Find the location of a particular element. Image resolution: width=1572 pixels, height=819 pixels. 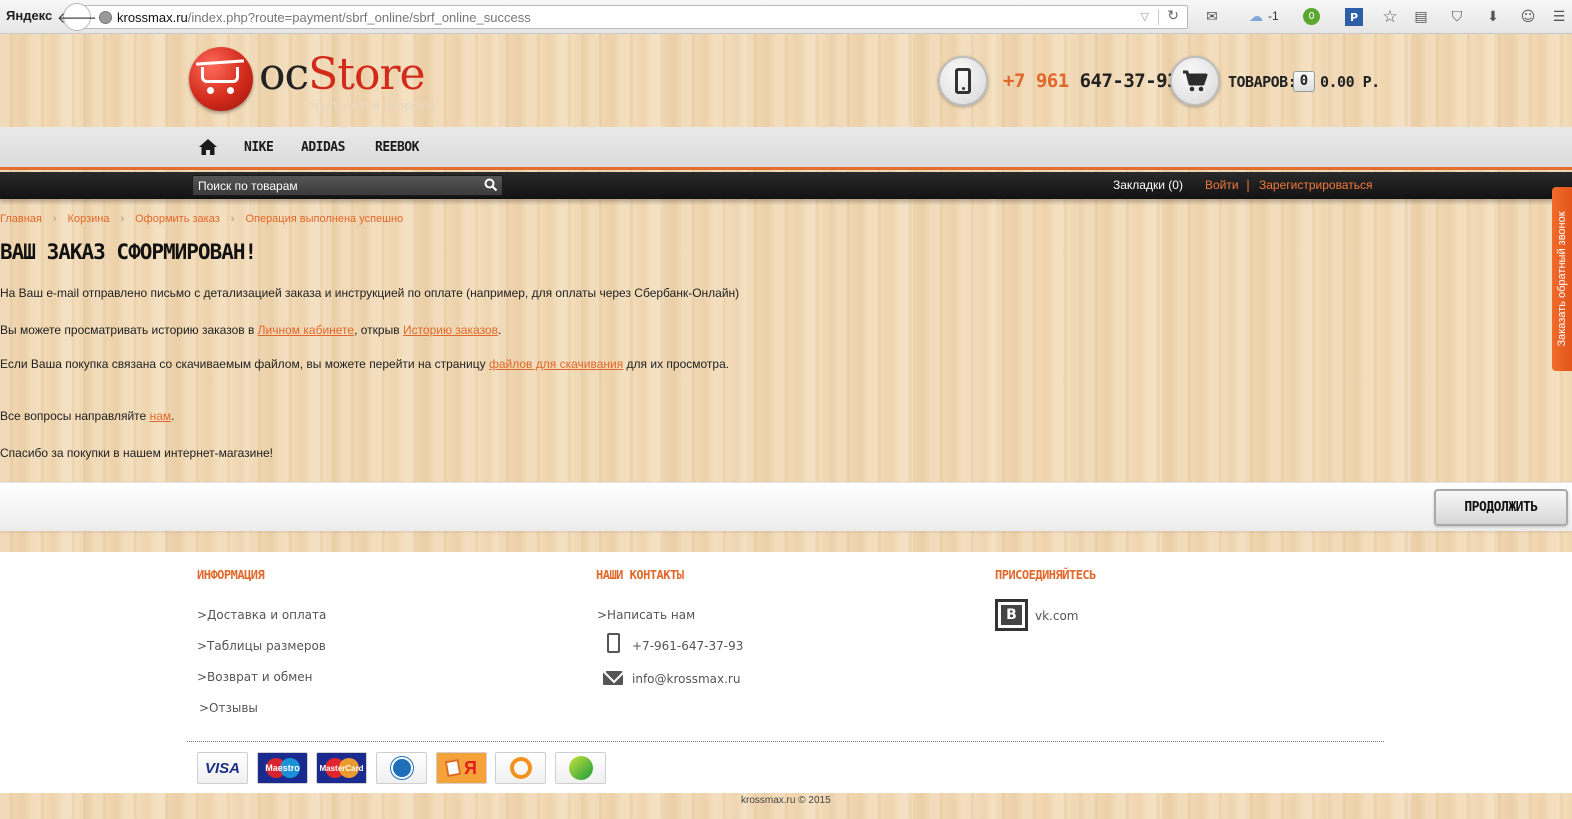

webmoney-icon is located at coordinates (401, 768).